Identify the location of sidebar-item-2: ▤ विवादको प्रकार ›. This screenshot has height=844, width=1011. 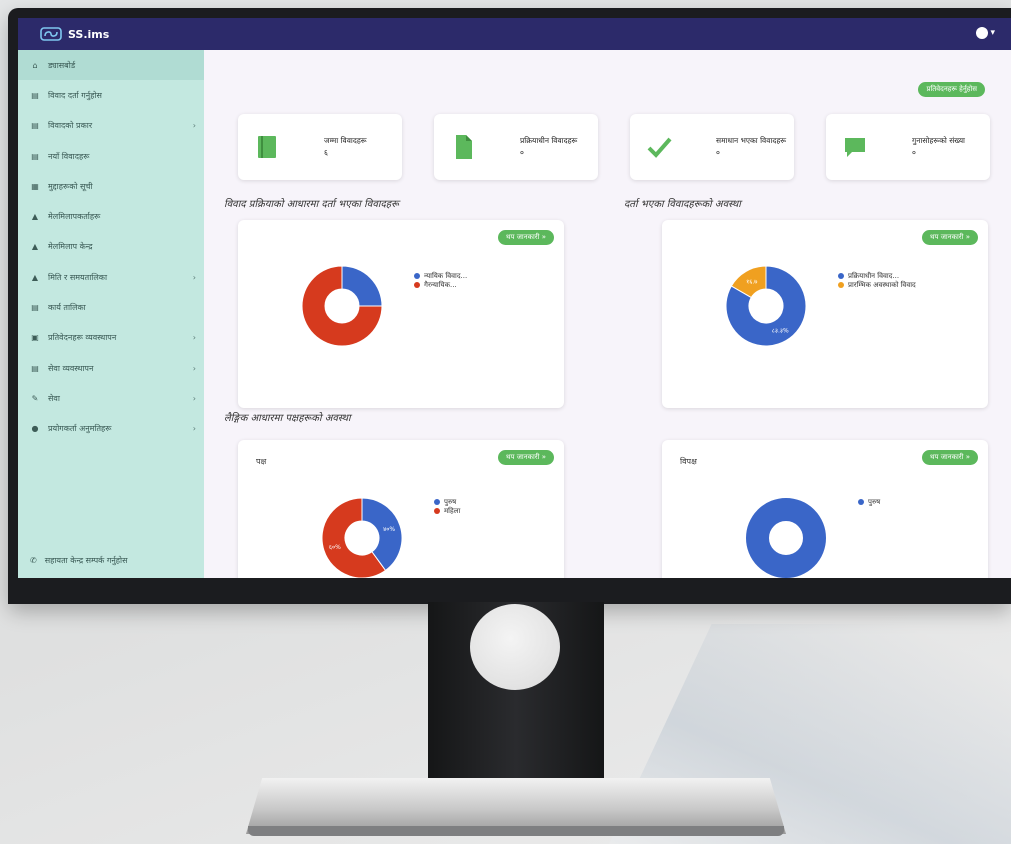
(111, 126).